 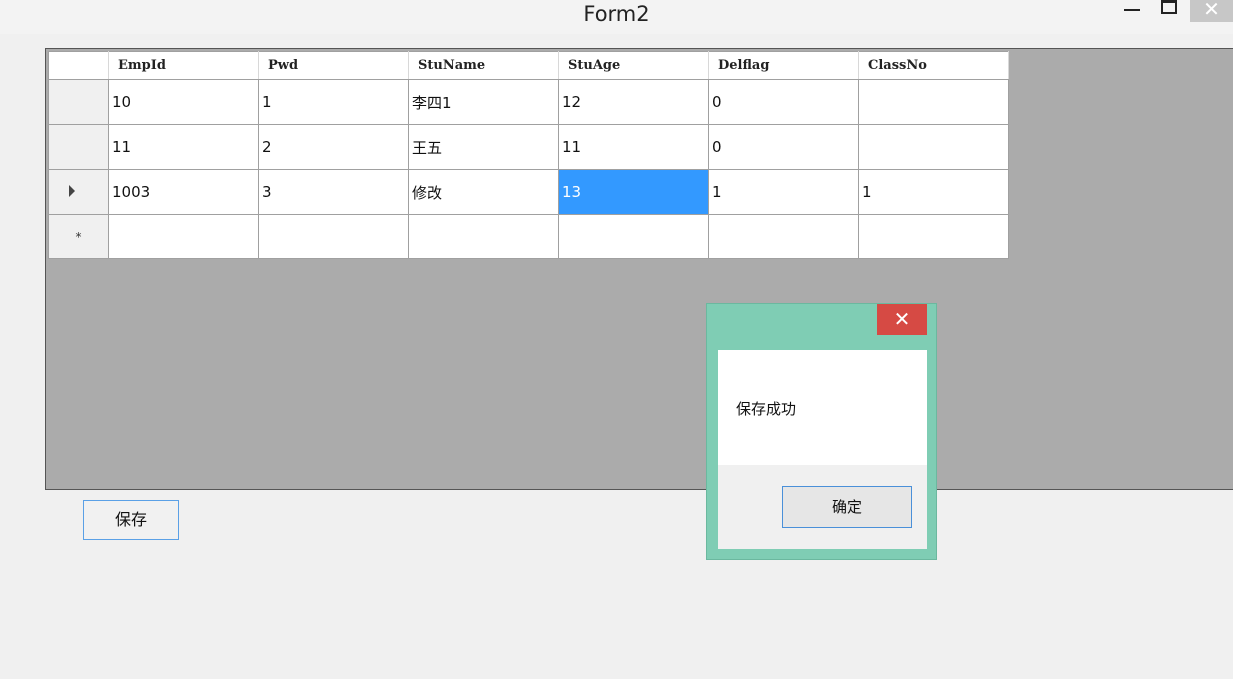 What do you see at coordinates (483, 102) in the screenshot?
I see `table-cell: 李四1` at bounding box center [483, 102].